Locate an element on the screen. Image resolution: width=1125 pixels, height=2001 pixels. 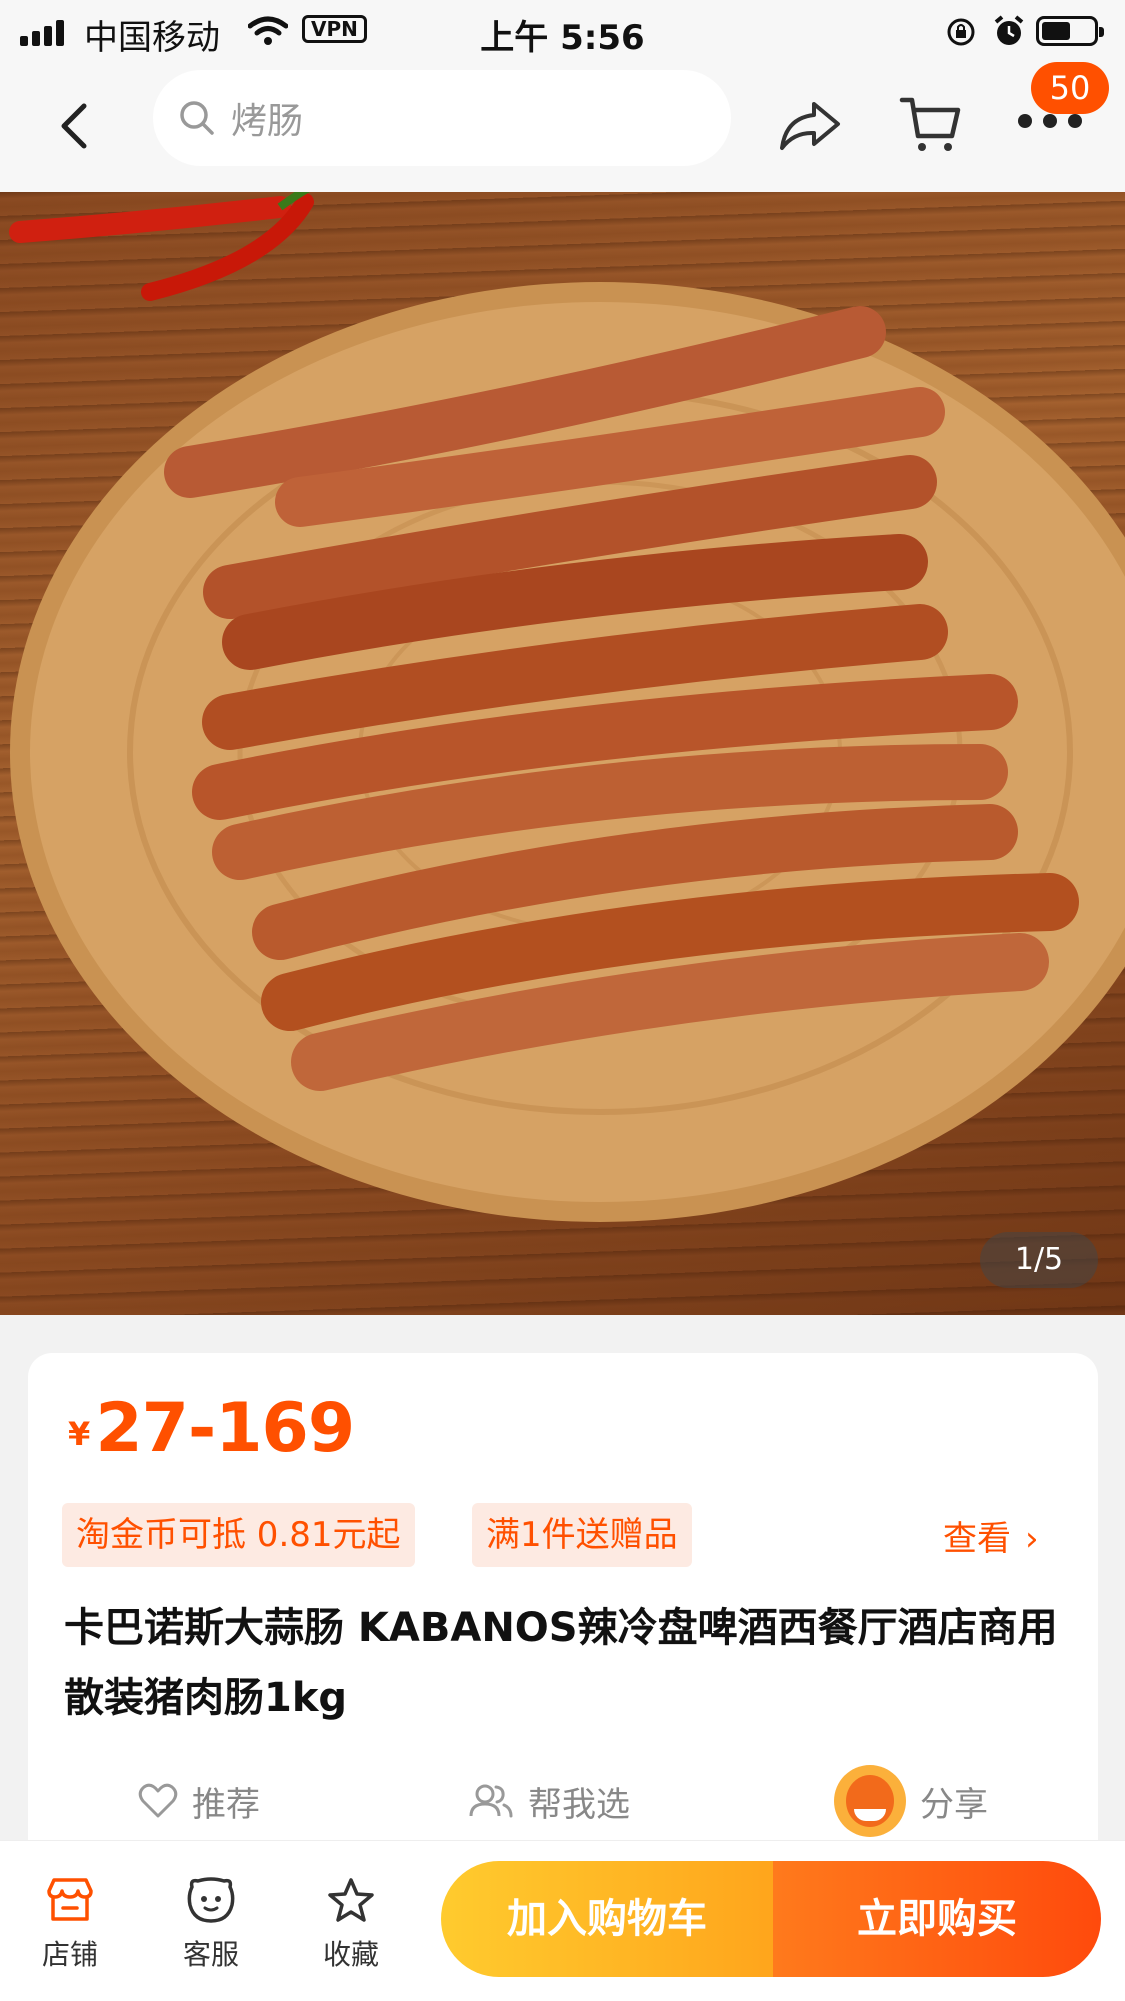
help-choose-button: 帮我选 is located at coordinates (549, 1801).